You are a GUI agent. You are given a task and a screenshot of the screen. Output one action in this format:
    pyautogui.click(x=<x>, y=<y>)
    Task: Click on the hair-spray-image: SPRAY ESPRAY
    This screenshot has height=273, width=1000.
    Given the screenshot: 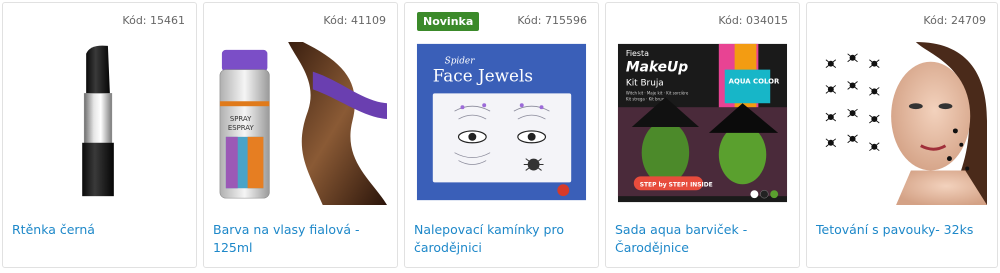 What is the action you would take?
    pyautogui.click(x=303, y=123)
    